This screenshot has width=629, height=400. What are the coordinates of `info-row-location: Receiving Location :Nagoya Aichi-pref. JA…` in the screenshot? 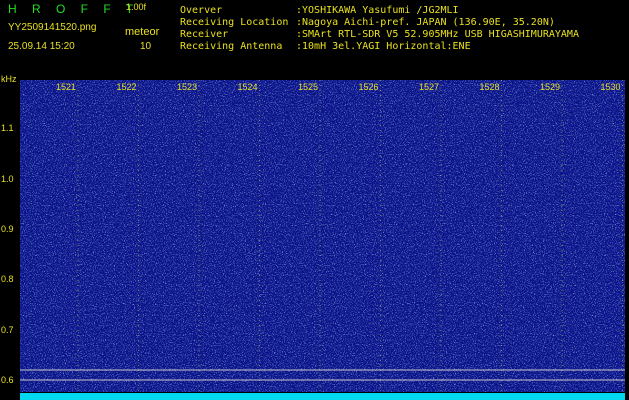 It's located at (367, 23).